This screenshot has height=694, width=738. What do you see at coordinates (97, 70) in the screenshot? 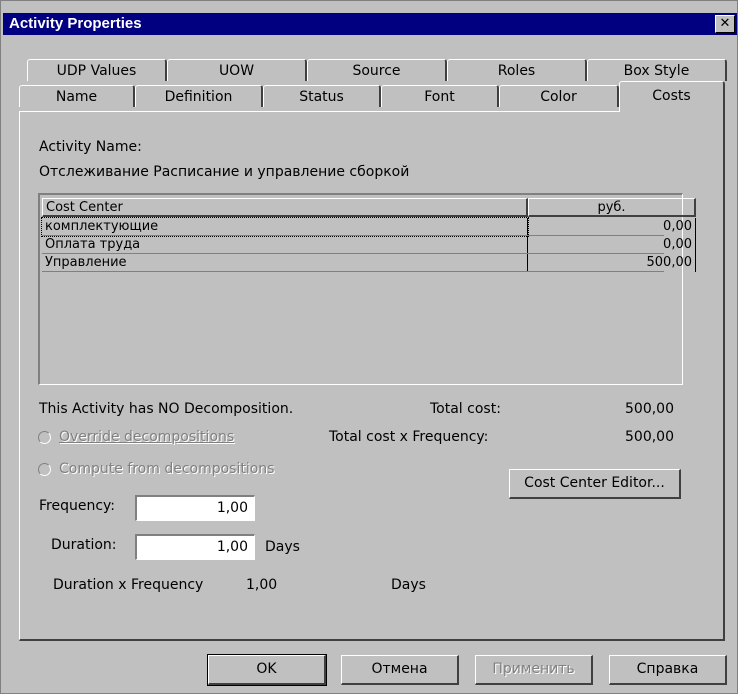
I see `tab-udp-values: UDP Values` at bounding box center [97, 70].